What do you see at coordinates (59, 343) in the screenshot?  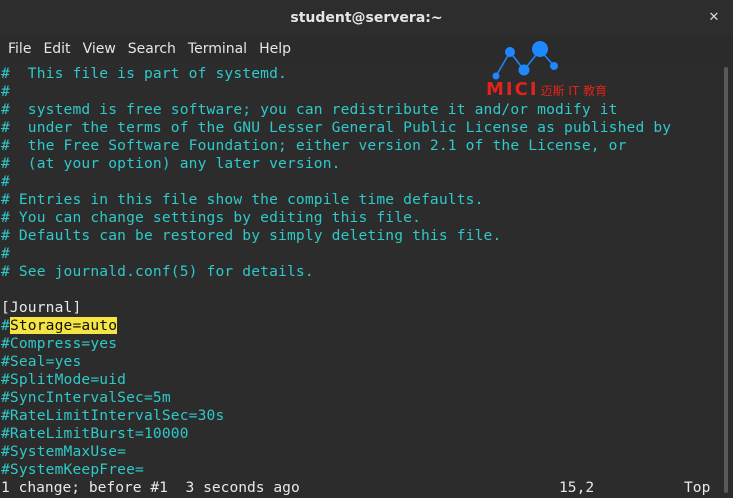 I see `editor-line: #Compress=yes` at bounding box center [59, 343].